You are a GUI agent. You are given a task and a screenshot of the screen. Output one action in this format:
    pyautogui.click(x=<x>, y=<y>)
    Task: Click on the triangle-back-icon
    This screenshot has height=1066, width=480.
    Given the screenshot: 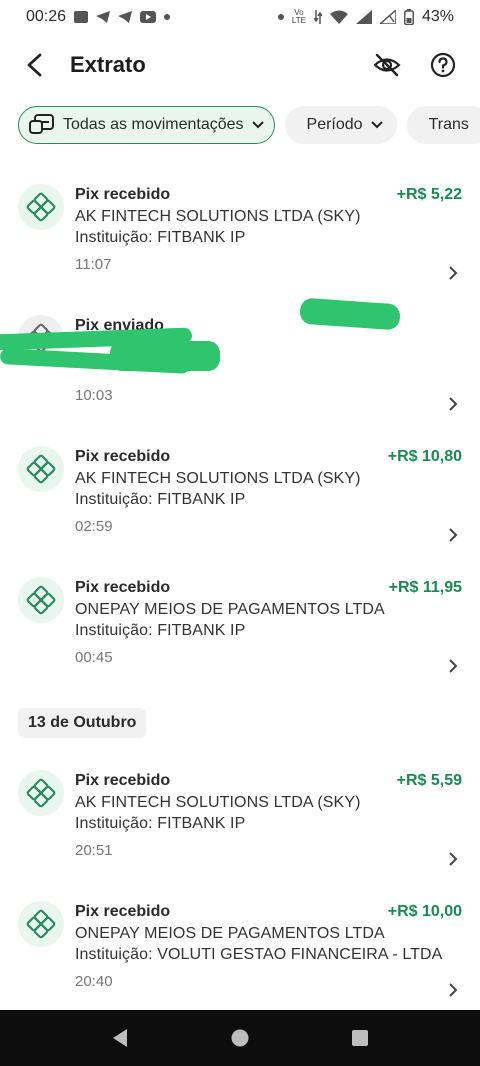 What is the action you would take?
    pyautogui.click(x=120, y=1038)
    